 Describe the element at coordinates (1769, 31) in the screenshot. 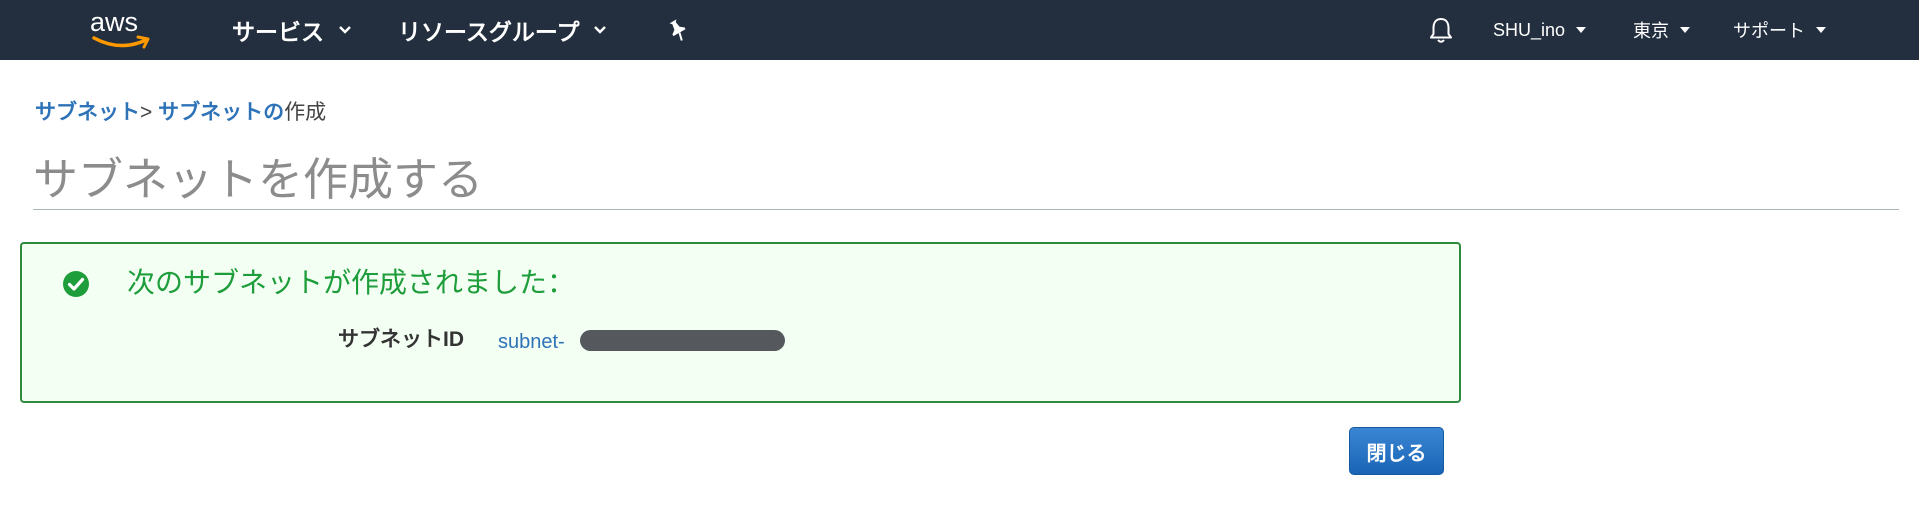

I see `support-menu-label: サポート` at that location.